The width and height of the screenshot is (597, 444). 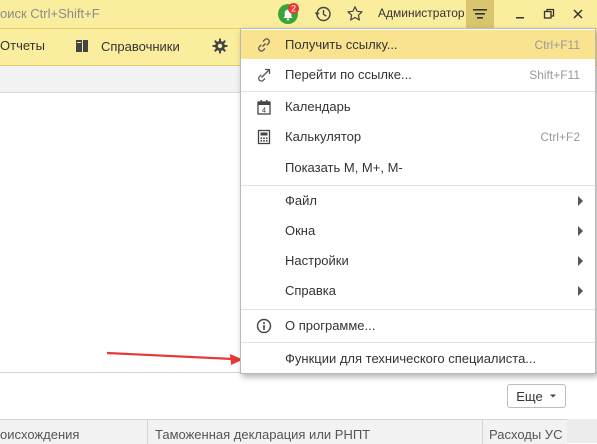 I want to click on menu-item-calendar: 4 Календарь, so click(x=418, y=106).